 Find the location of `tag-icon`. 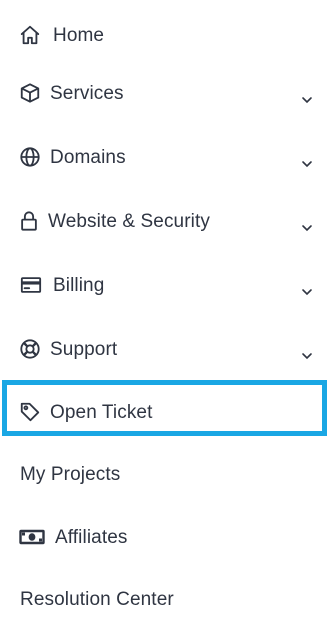

tag-icon is located at coordinates (30, 412).